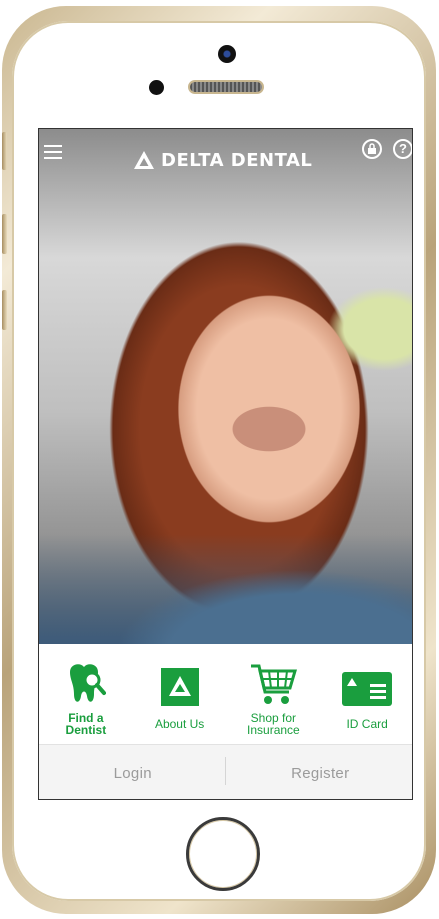 The height and width of the screenshot is (919, 439). Describe the element at coordinates (367, 724) in the screenshot. I see `id-card-label: ID Card` at that location.